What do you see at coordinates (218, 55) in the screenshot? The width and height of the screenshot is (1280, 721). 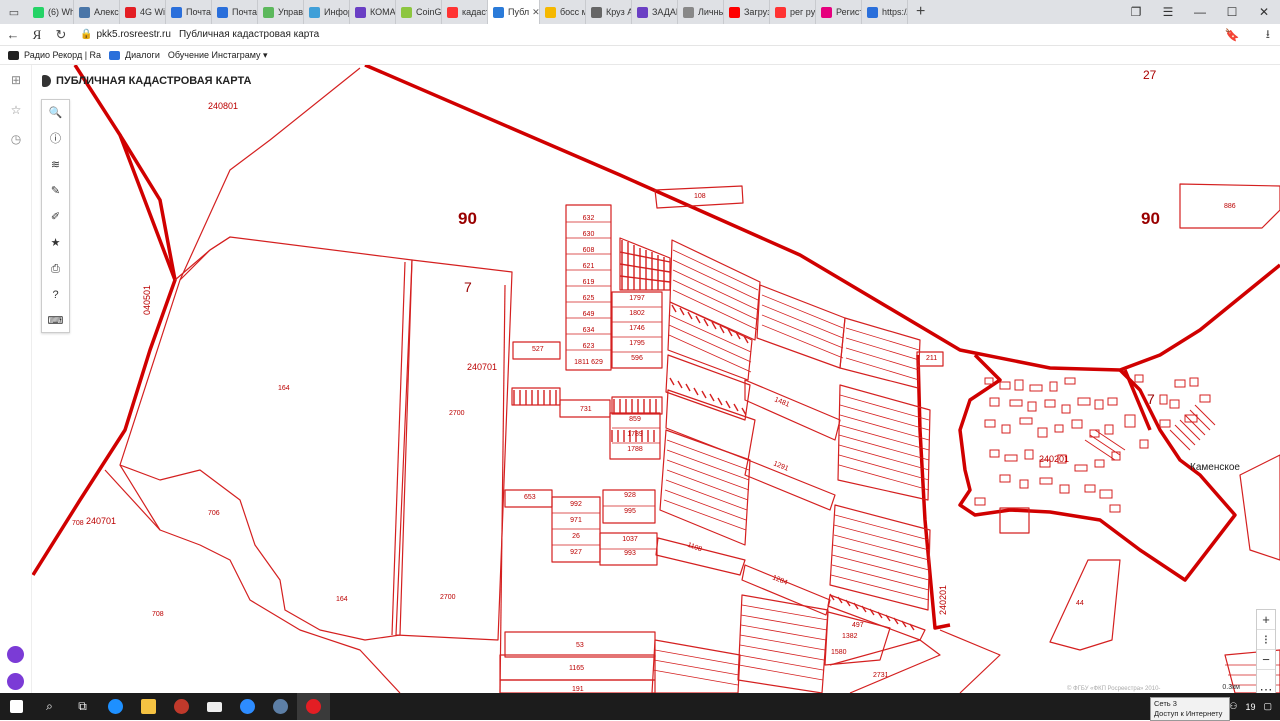 I see `bookmark-folder-instagram: Обучение Инстаграму ▾` at bounding box center [218, 55].